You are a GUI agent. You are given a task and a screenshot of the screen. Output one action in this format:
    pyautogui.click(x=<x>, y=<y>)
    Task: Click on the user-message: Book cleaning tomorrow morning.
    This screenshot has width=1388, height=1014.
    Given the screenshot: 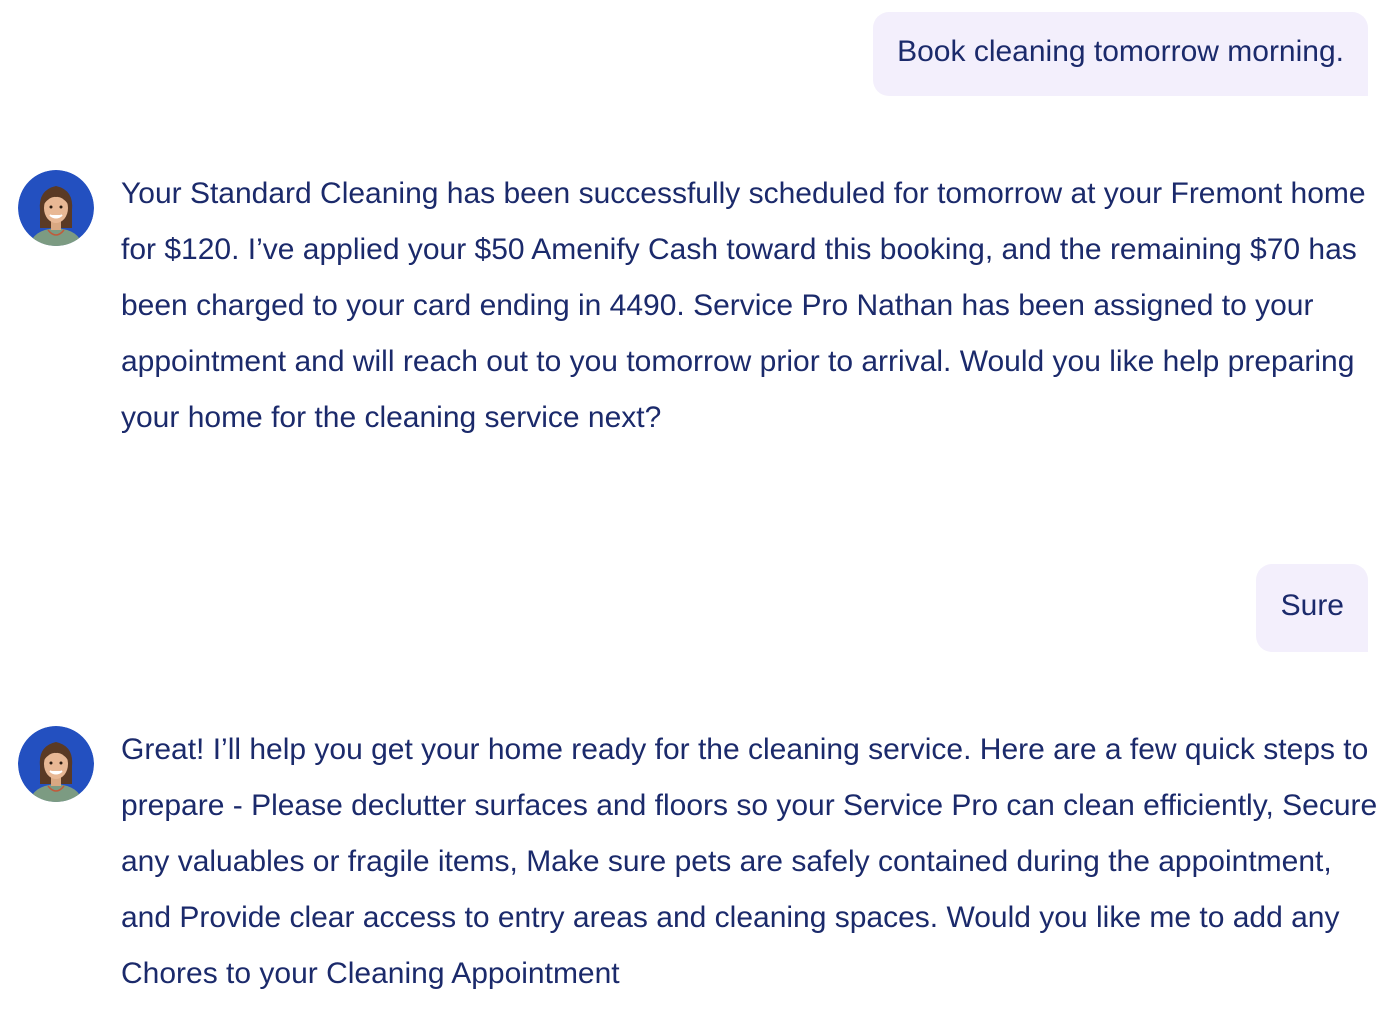 What is the action you would take?
    pyautogui.click(x=1120, y=54)
    